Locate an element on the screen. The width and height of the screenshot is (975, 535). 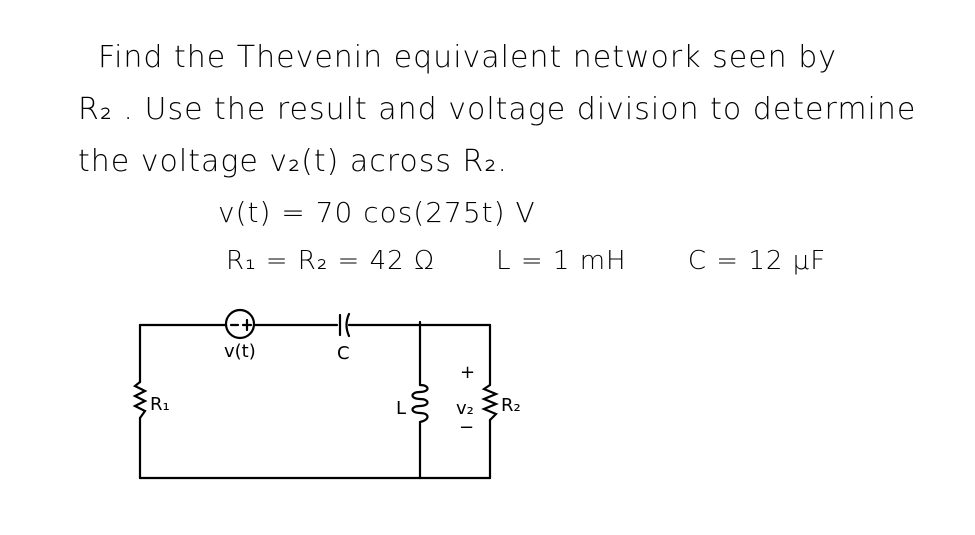
circuit-diagram: R₁ v(t) C L R₂ + v₂ − is located at coordinates (326, 394).